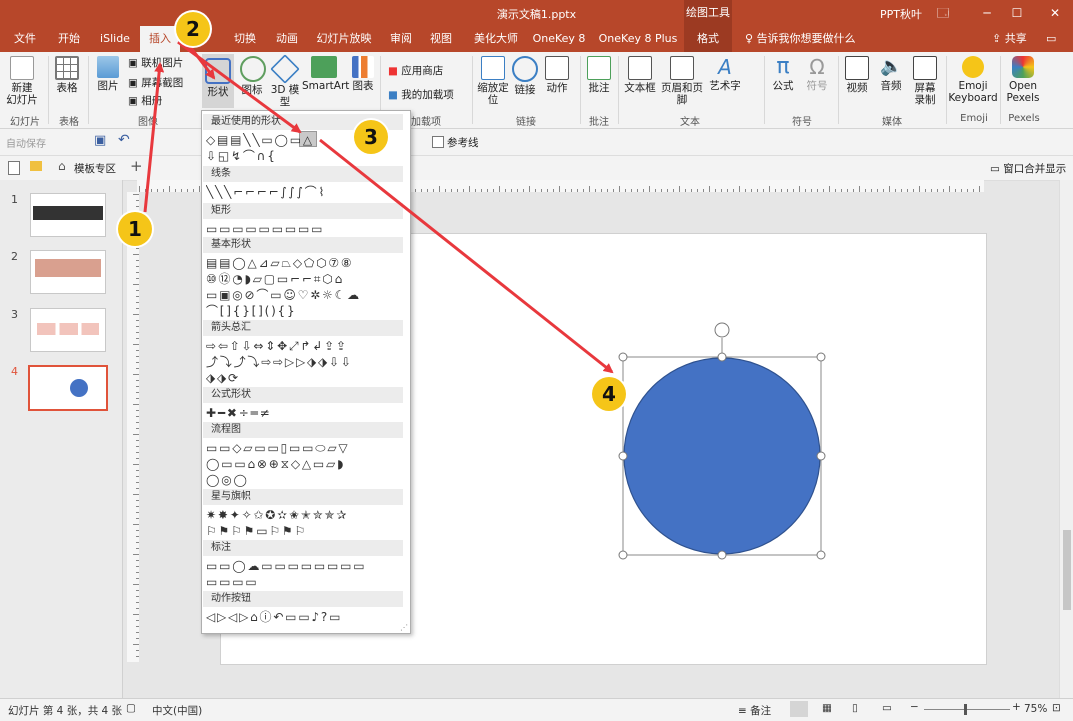  What do you see at coordinates (638, 39) in the screenshot?
I see `tab-12: OneKey 8 Plus` at bounding box center [638, 39].